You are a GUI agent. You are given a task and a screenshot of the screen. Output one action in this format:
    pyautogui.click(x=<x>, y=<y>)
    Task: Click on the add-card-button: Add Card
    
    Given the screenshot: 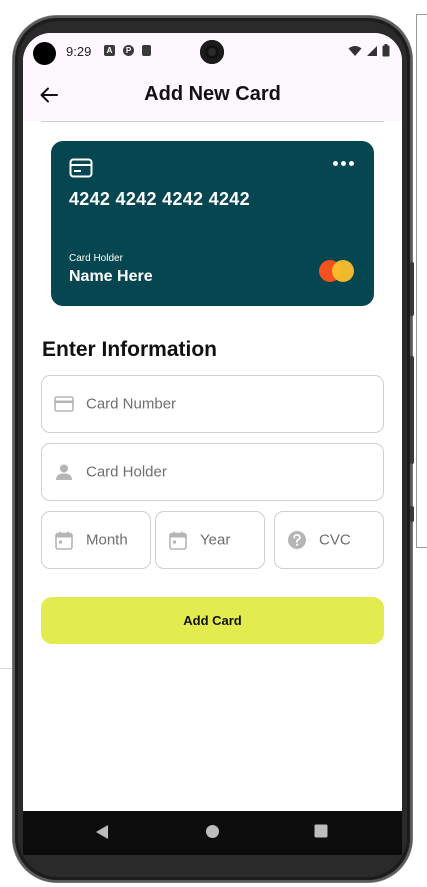 What is the action you would take?
    pyautogui.click(x=212, y=620)
    